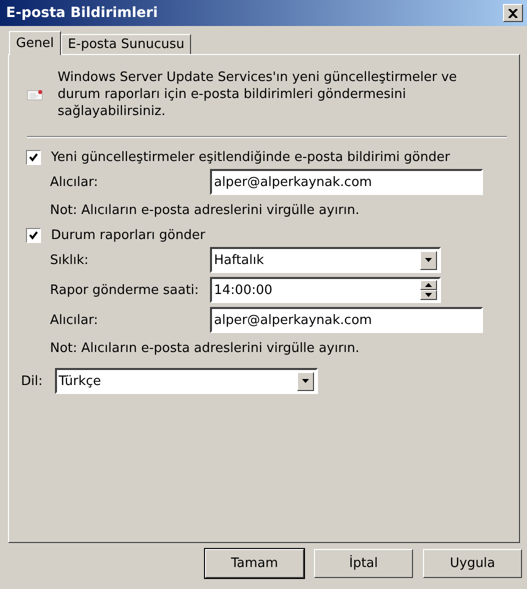  What do you see at coordinates (125, 290) in the screenshot?
I see `field-label: Rapor gönderme saati:` at bounding box center [125, 290].